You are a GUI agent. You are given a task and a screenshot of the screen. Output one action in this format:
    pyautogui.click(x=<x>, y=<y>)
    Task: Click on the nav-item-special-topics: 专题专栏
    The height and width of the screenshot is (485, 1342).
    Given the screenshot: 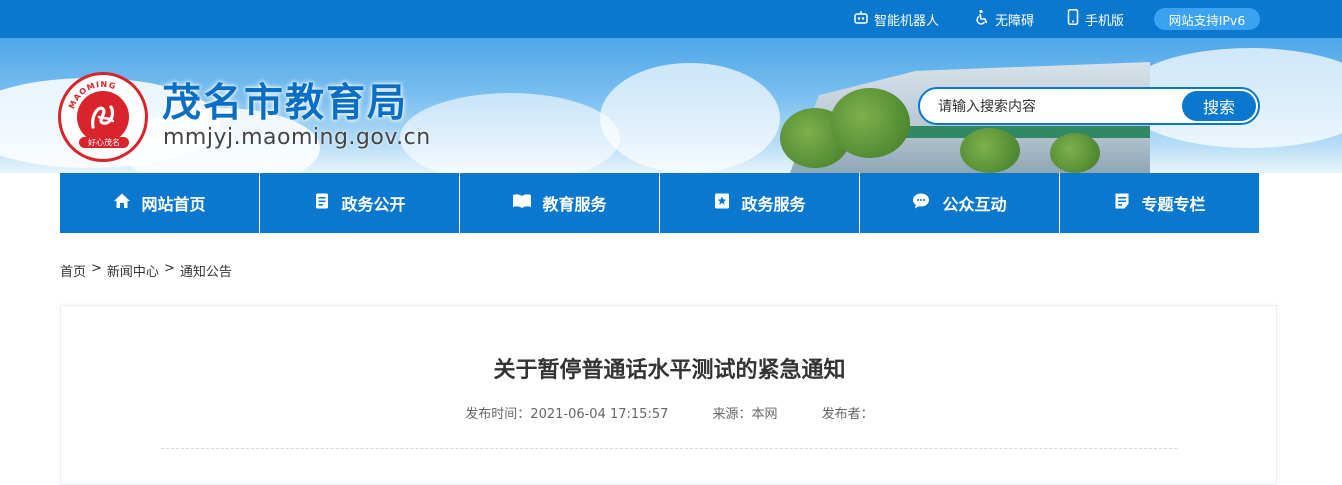 What is the action you would take?
    pyautogui.click(x=1159, y=203)
    